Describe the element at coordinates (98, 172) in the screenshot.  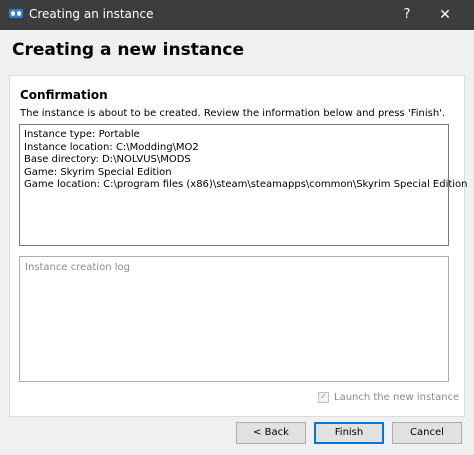
I see `summary-game: Game: Skyrim Special Edition` at that location.